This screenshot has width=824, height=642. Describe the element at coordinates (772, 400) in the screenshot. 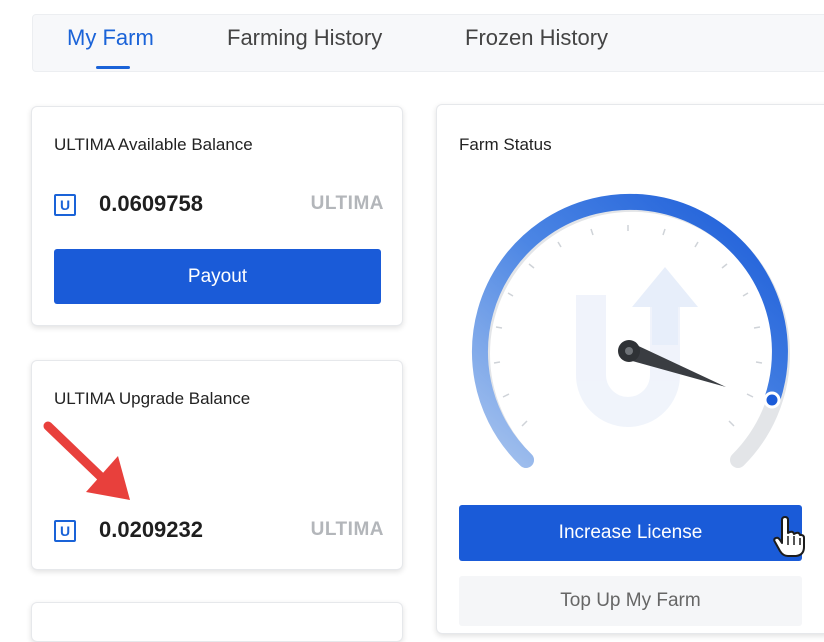

I see `gauge-value-marker` at that location.